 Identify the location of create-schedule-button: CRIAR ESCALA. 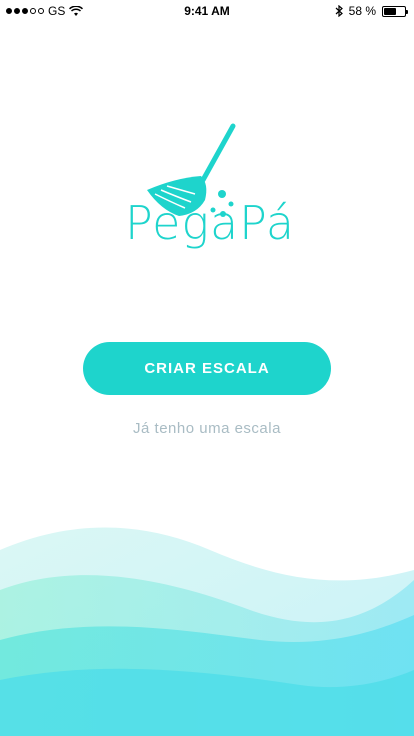
(207, 368).